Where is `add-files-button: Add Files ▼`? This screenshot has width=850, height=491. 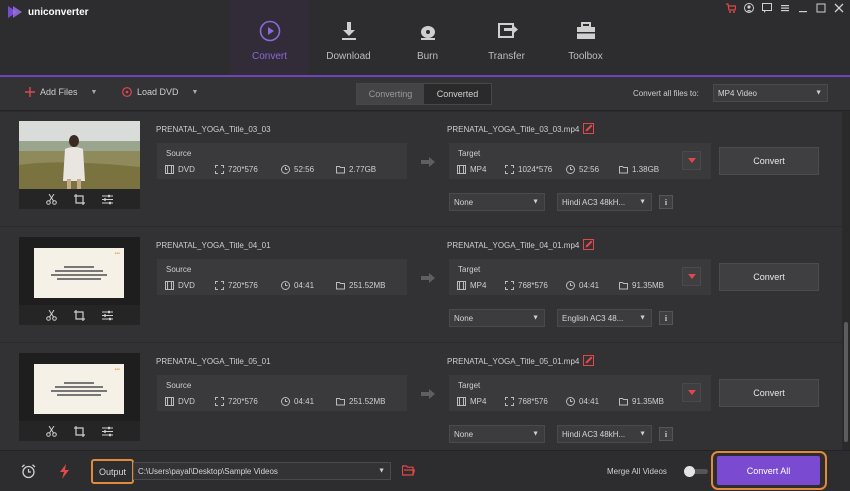 add-files-button: Add Files ▼ is located at coordinates (61, 92).